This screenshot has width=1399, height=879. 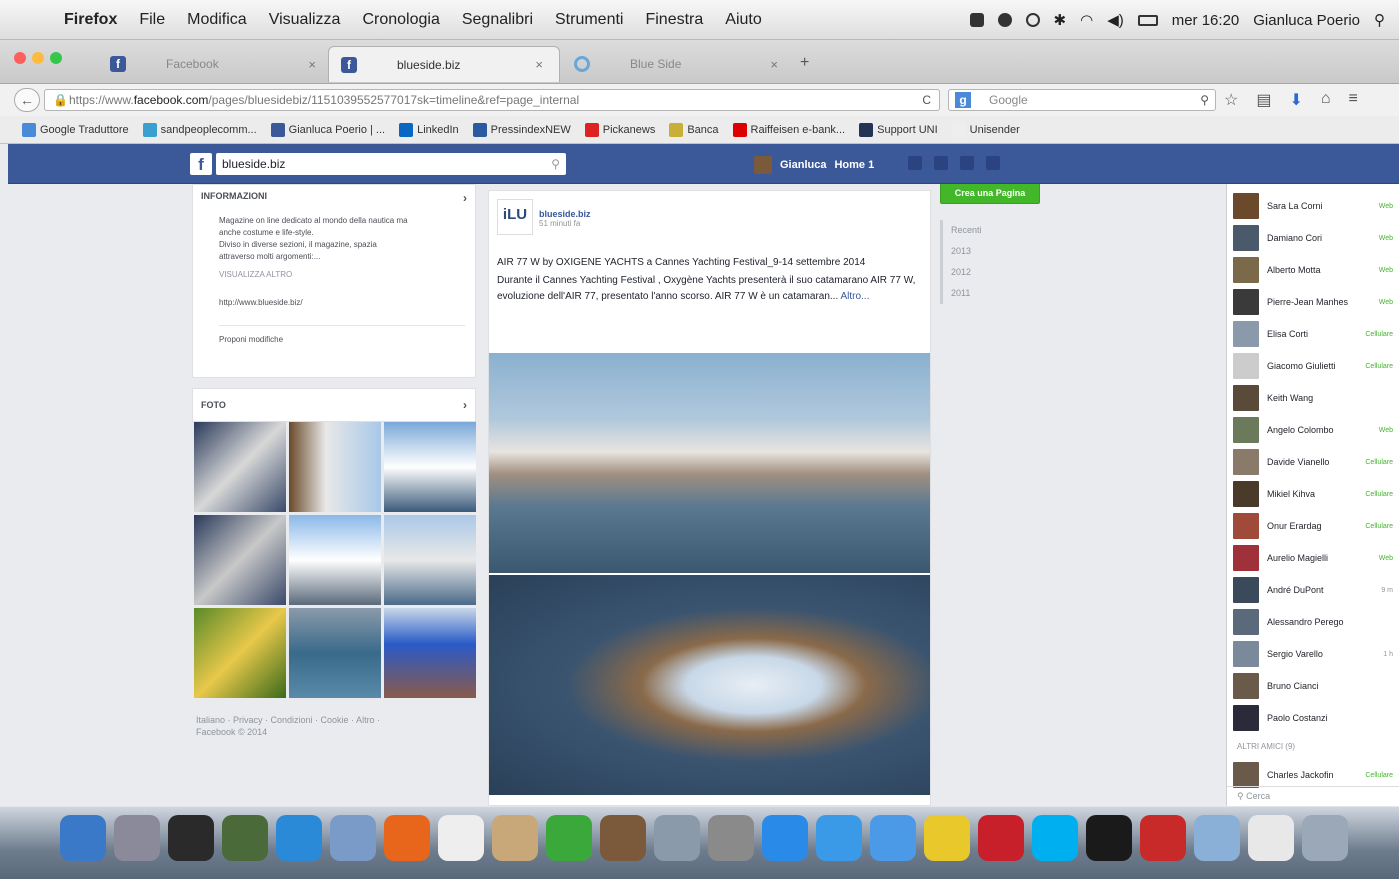 What do you see at coordinates (56, 58) in the screenshot?
I see `zoom-window-icon` at bounding box center [56, 58].